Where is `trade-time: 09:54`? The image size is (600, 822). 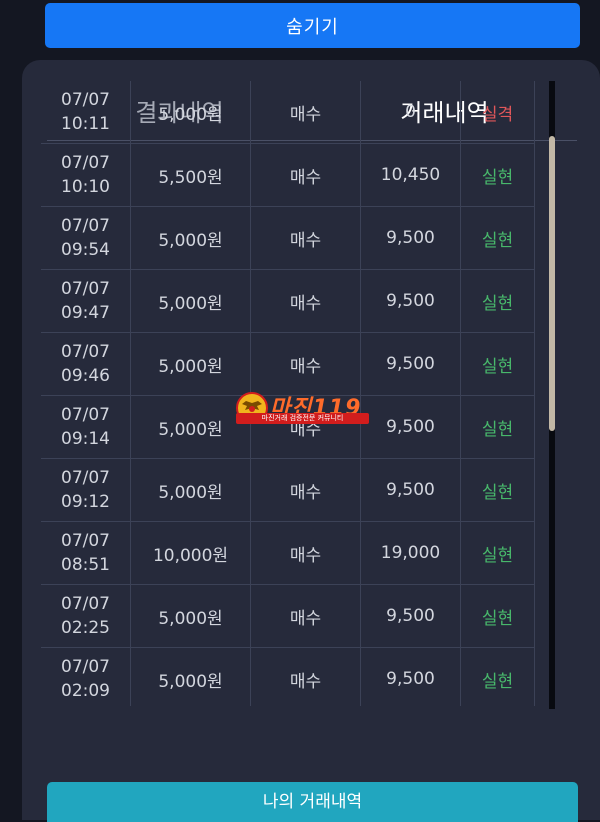
trade-time: 09:54 is located at coordinates (85, 250).